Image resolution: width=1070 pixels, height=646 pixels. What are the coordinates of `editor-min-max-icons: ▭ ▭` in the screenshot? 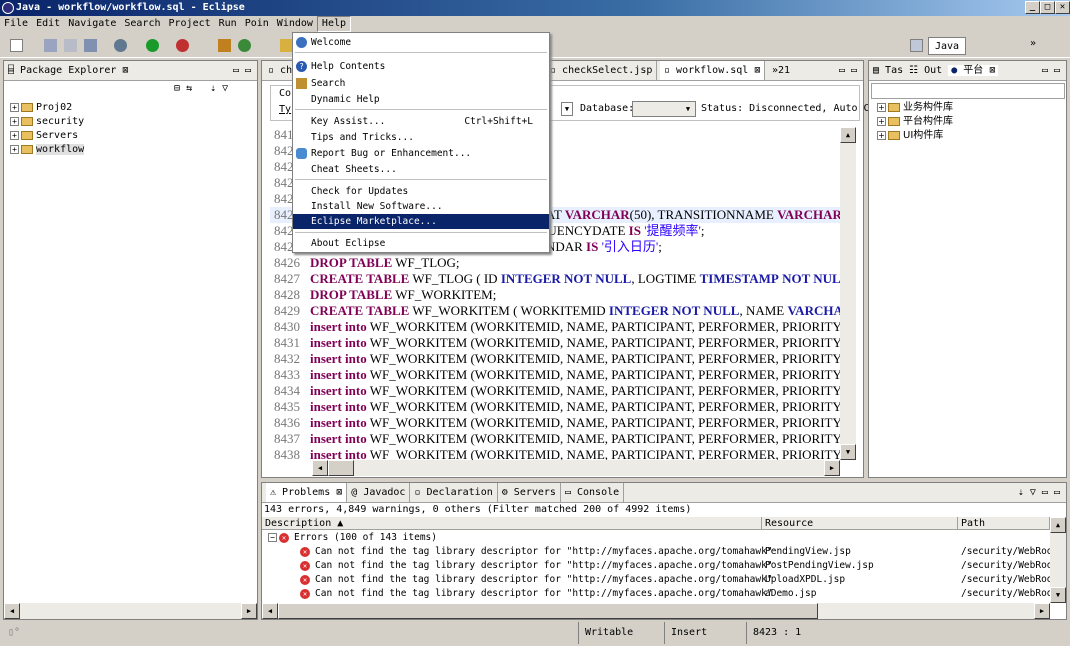 It's located at (848, 70).